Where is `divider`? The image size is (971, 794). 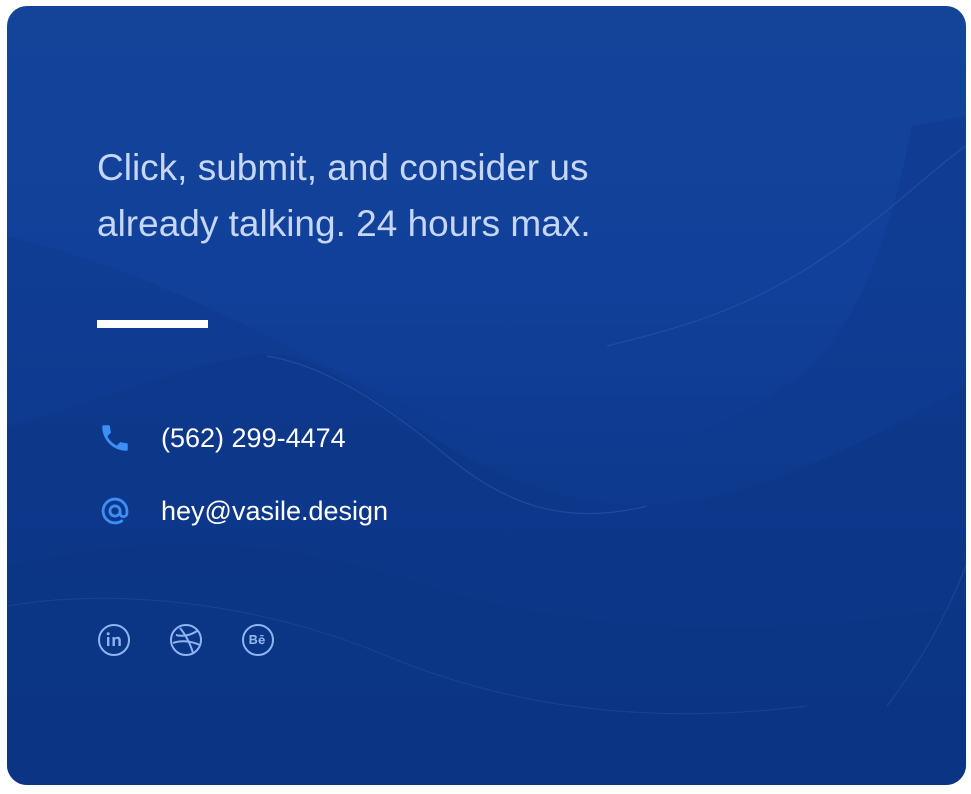 divider is located at coordinates (152, 324).